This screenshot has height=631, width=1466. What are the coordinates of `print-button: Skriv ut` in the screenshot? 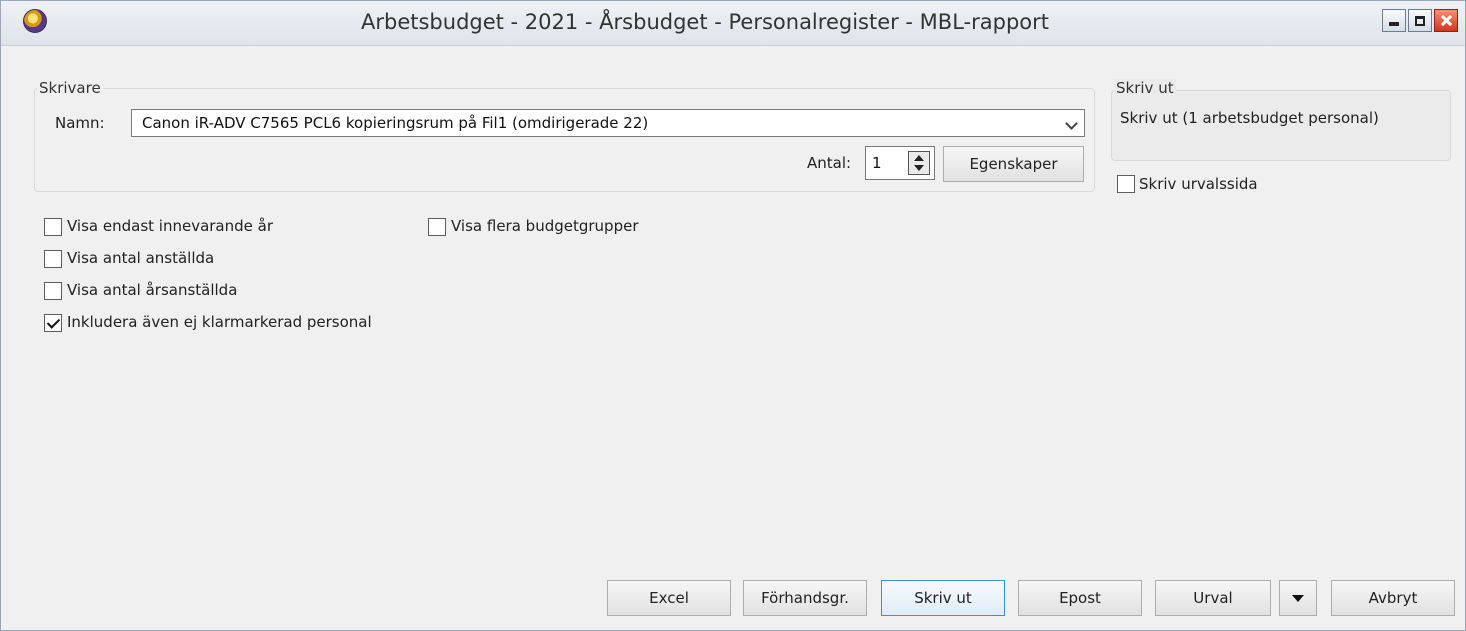 It's located at (943, 598).